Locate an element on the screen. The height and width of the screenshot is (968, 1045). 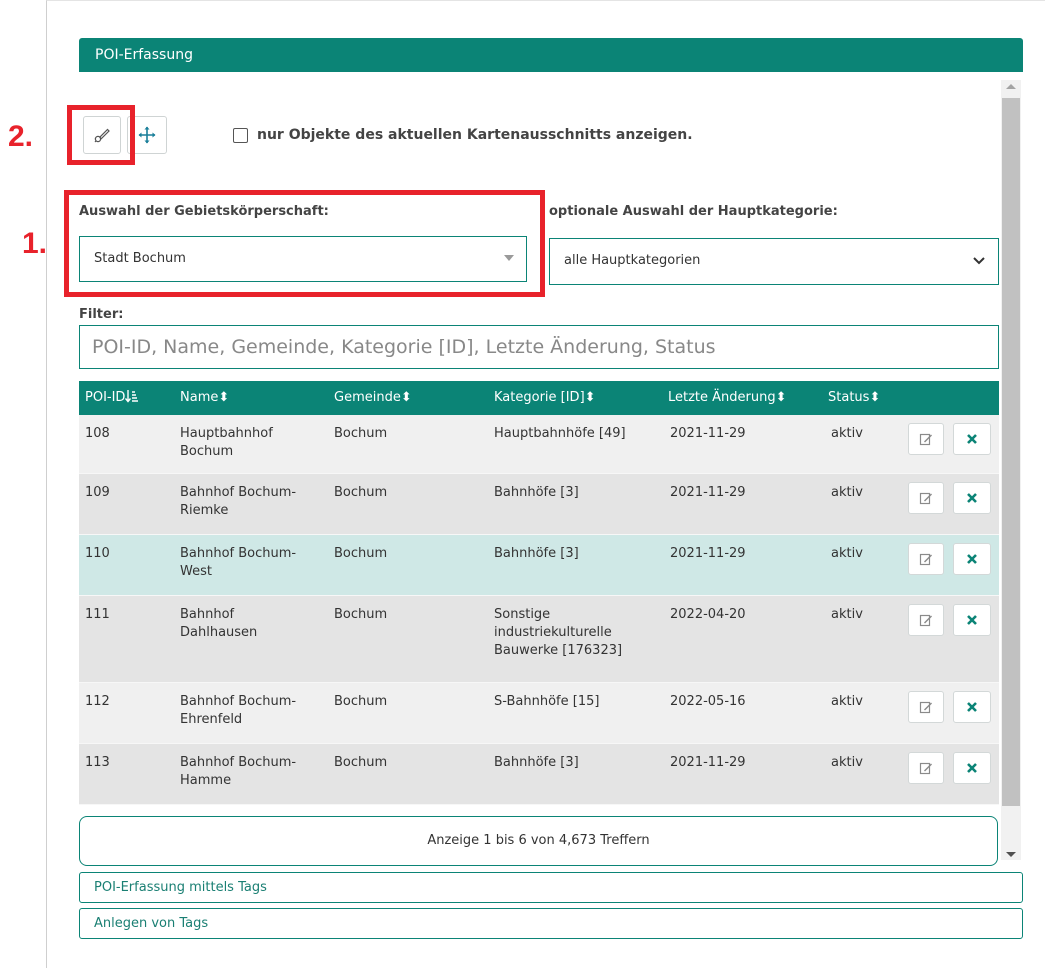
cell-poi-id: 109 is located at coordinates (97, 492).